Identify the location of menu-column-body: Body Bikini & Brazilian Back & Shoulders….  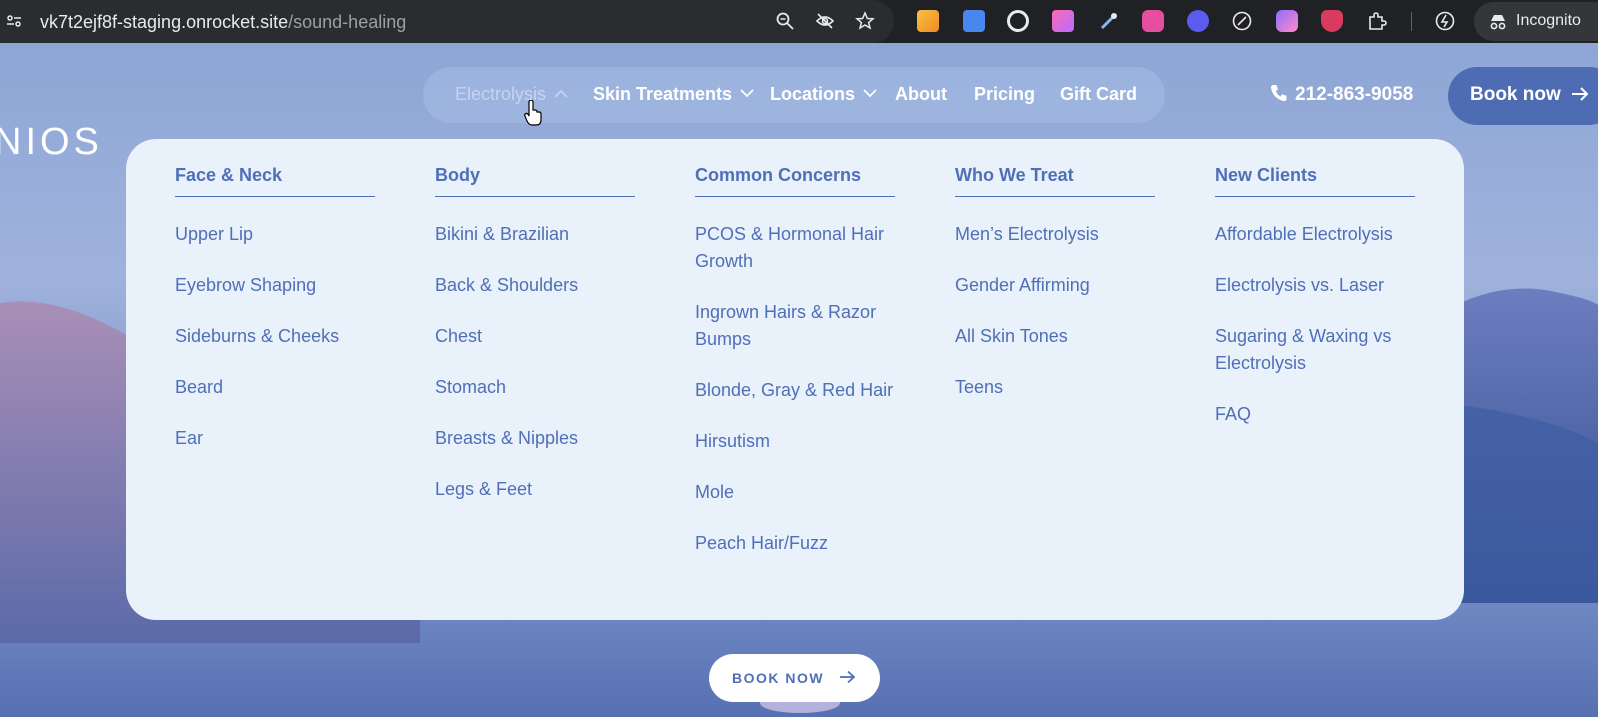
(535, 346).